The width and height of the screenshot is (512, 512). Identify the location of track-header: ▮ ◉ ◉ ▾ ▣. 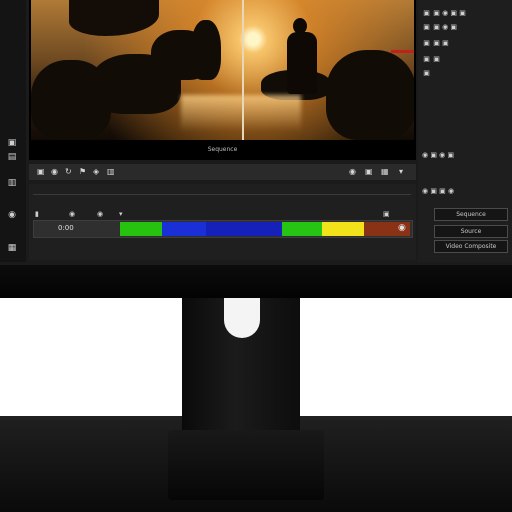
(222, 215).